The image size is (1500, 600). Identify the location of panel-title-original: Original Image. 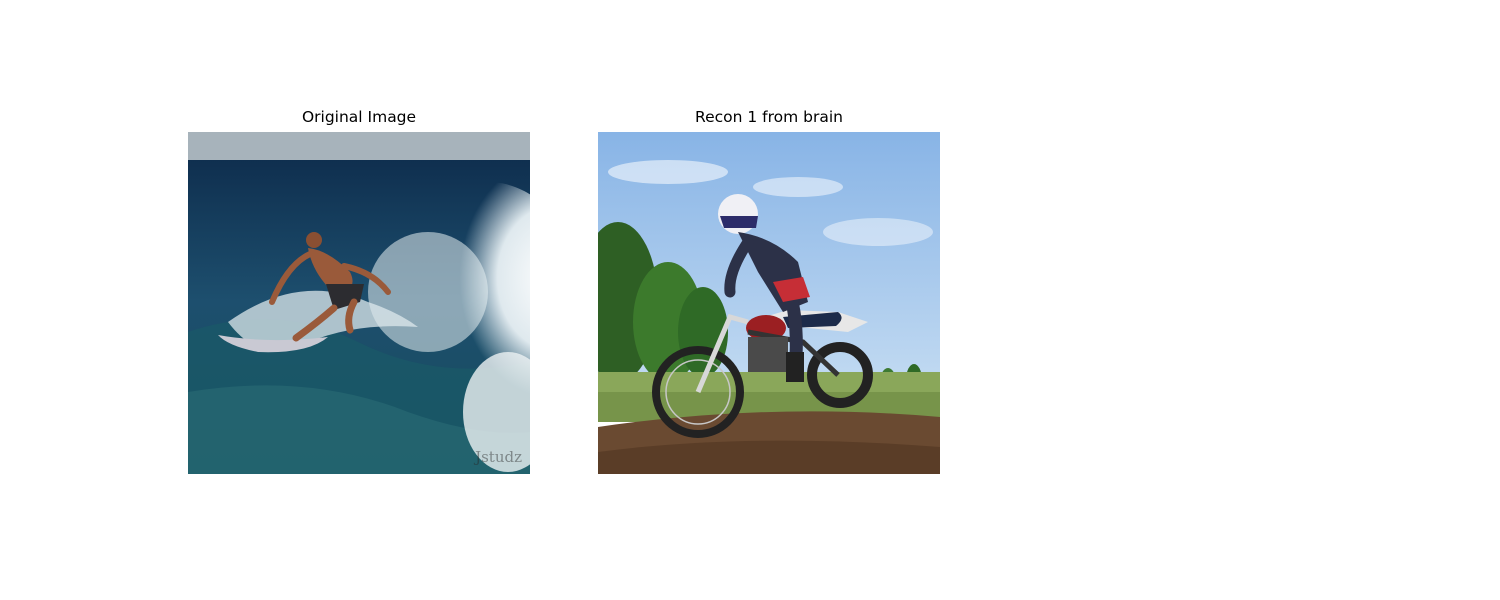
(359, 117).